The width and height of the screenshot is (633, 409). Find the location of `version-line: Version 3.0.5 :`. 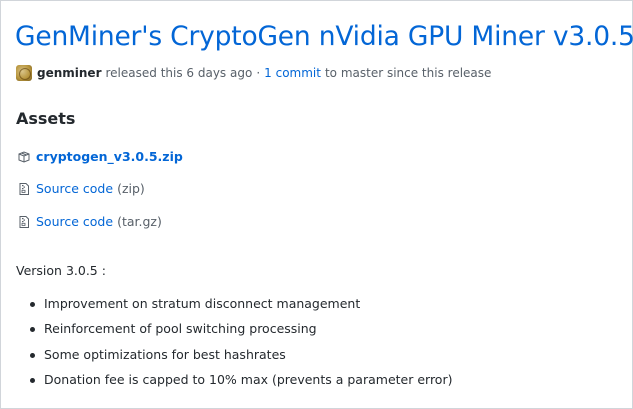

version-line: Version 3.0.5 : is located at coordinates (61, 270).